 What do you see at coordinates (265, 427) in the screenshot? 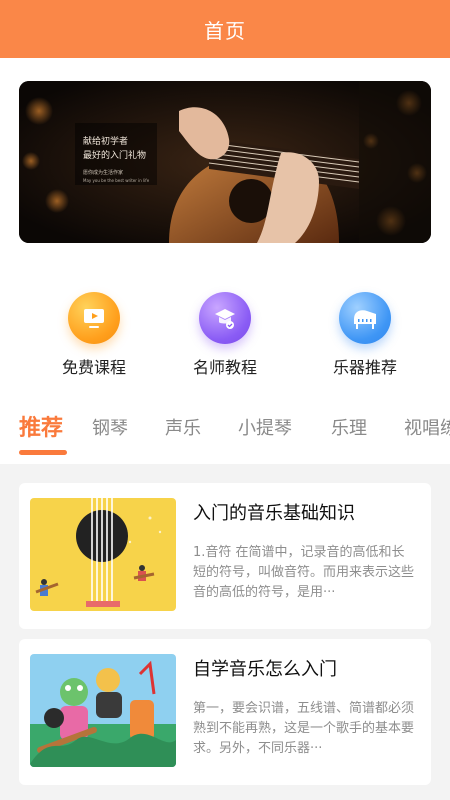
I see `tab-violin: 小提琴` at bounding box center [265, 427].